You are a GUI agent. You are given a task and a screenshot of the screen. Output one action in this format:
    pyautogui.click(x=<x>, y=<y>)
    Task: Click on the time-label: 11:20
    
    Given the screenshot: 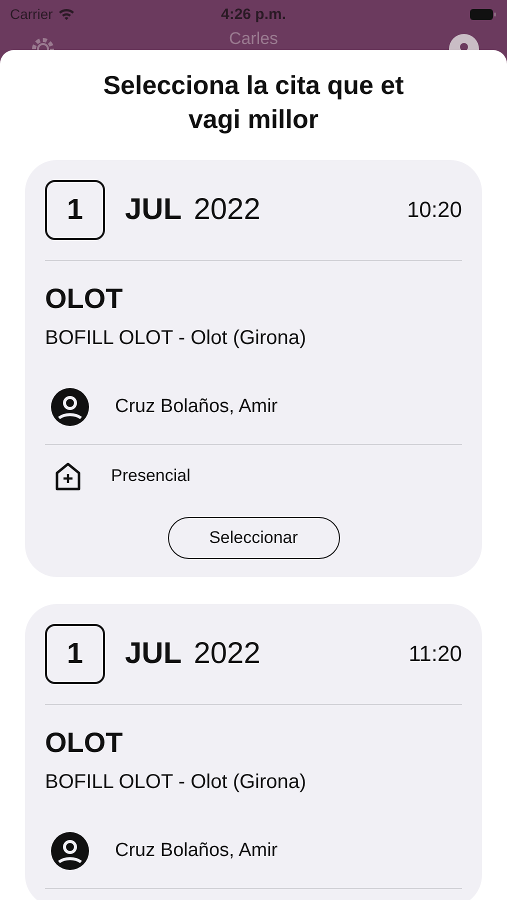 What is the action you would take?
    pyautogui.click(x=435, y=654)
    